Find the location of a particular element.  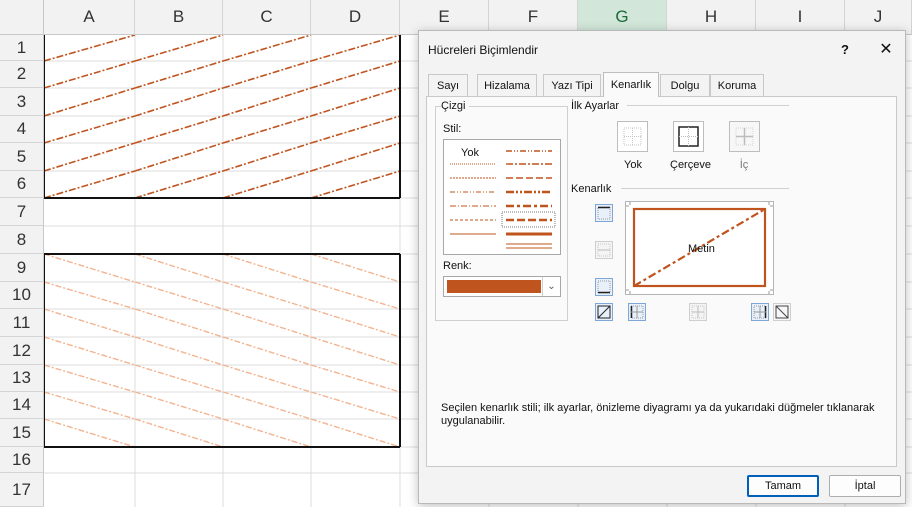

preset-inside-label: İç is located at coordinates (744, 165).